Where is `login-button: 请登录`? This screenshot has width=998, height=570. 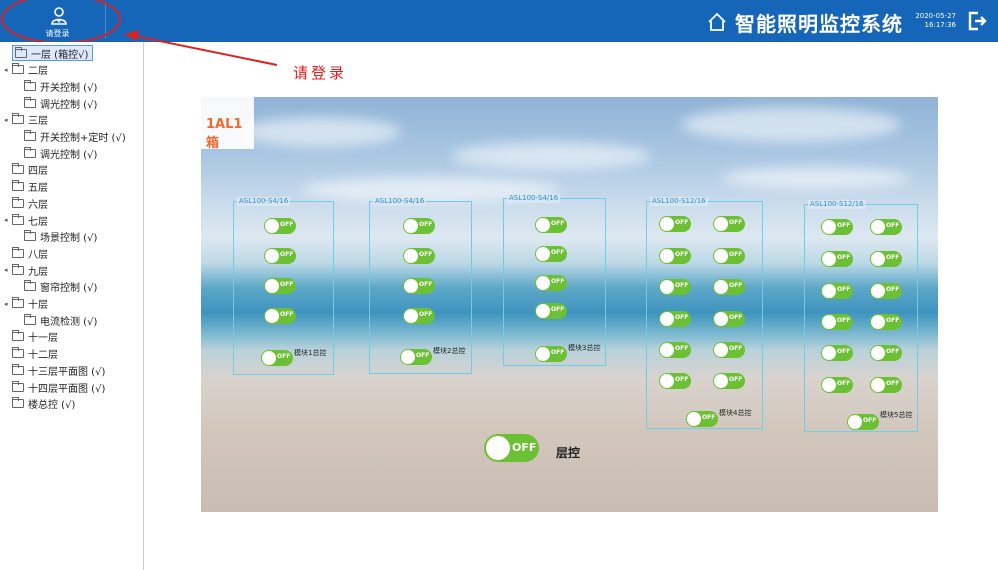
login-button: 请登录 is located at coordinates (57, 21).